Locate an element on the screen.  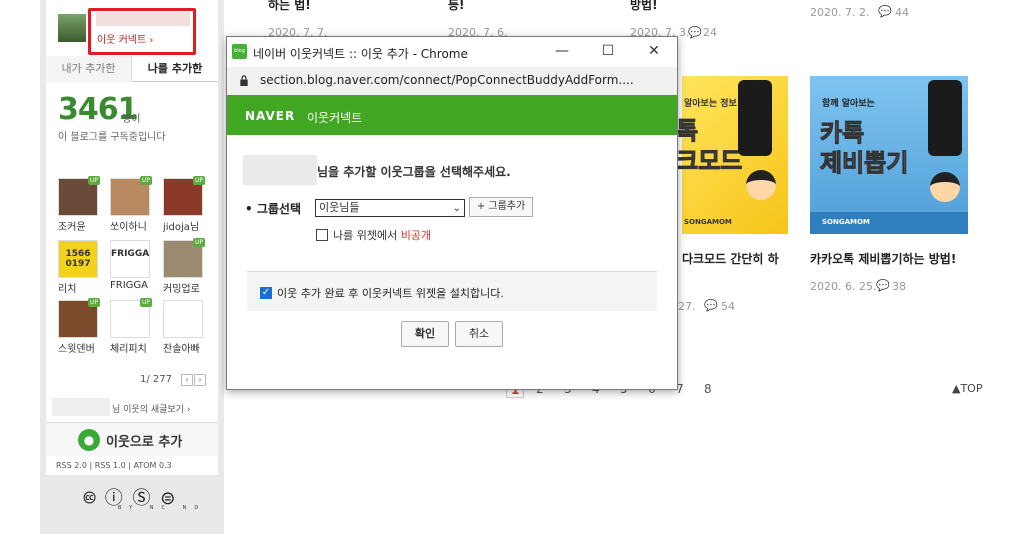
post-comments-darkmode: 54 is located at coordinates (728, 306).